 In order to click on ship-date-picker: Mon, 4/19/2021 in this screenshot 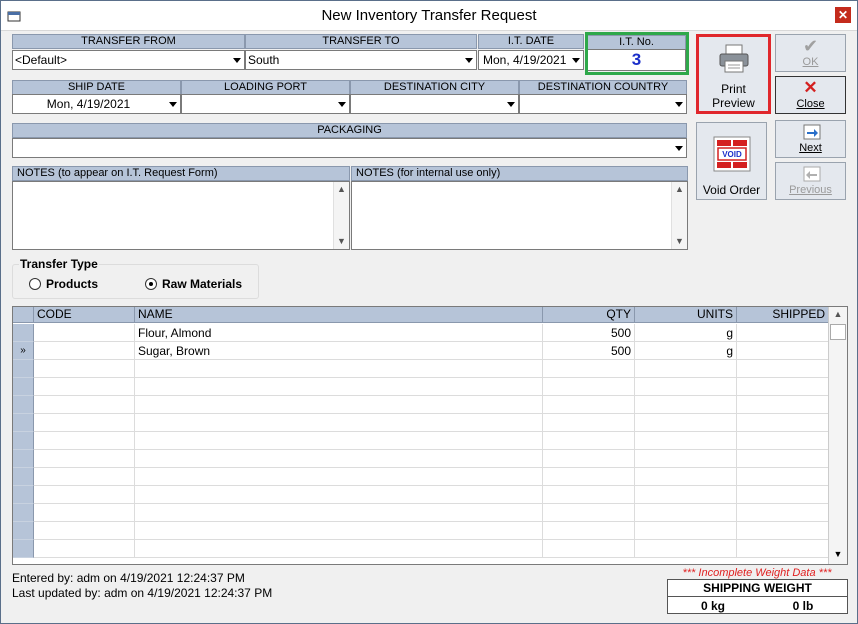, I will do `click(96, 104)`.